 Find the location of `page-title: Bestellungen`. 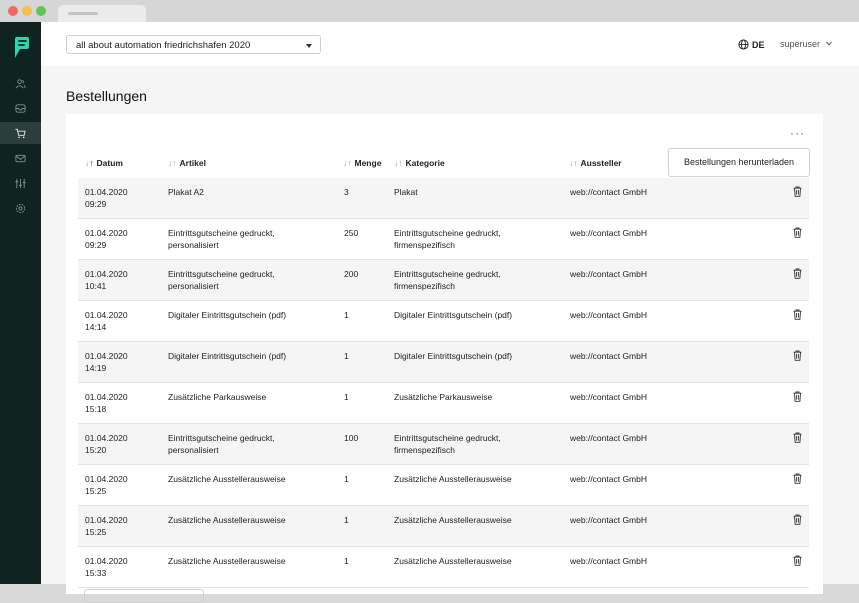

page-title: Bestellungen is located at coordinates (106, 96).